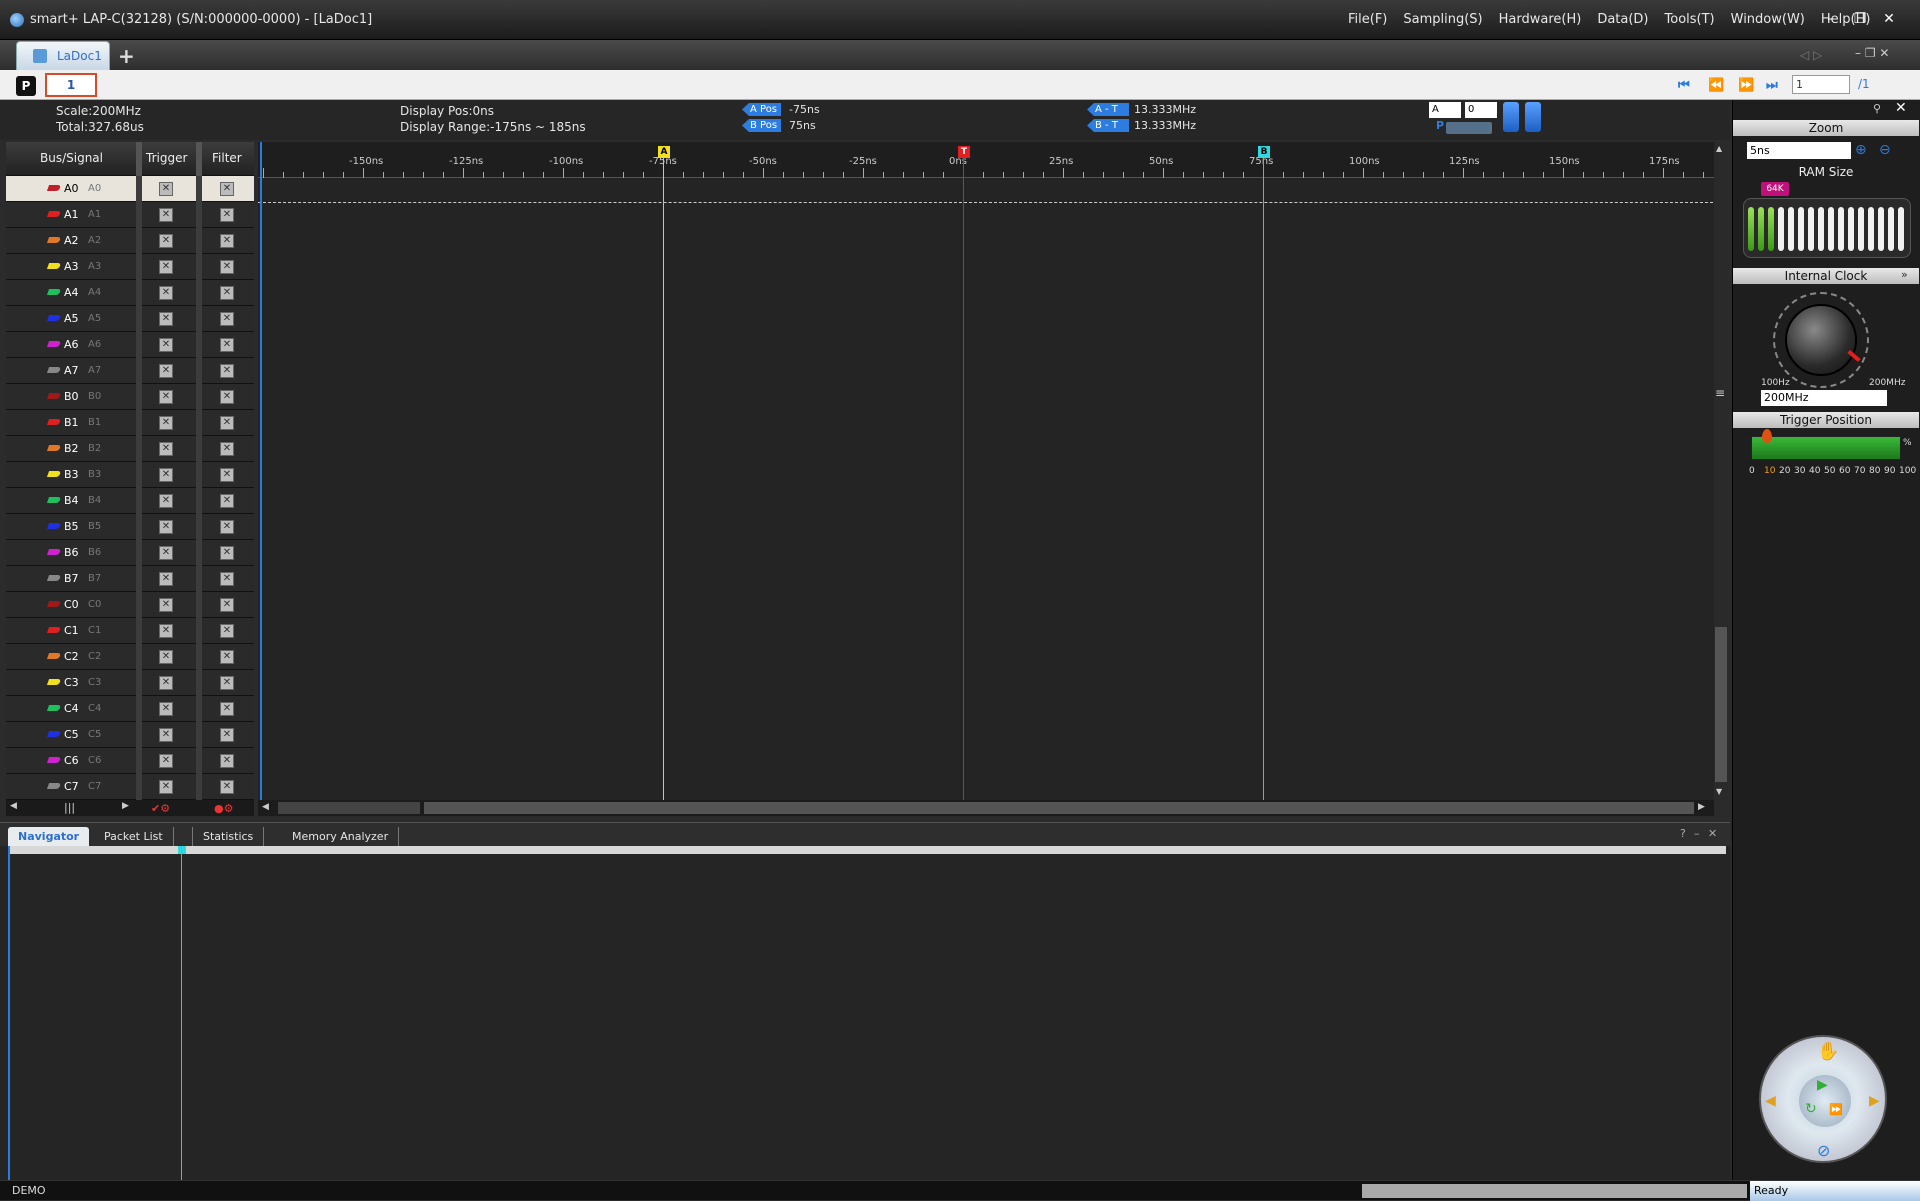 Image resolution: width=1920 pixels, height=1201 pixels. What do you see at coordinates (1264, 152) in the screenshot?
I see `cursor-b-marker: B` at bounding box center [1264, 152].